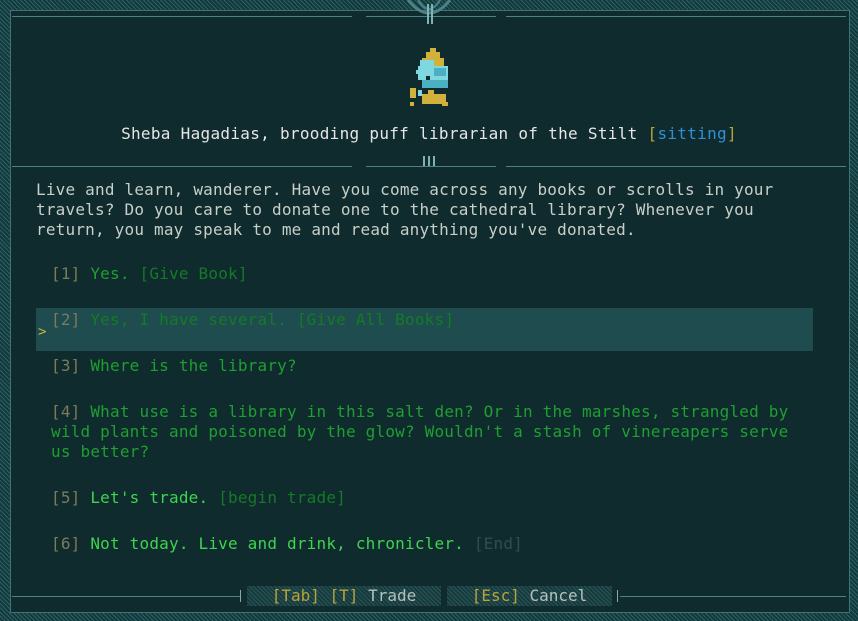 The height and width of the screenshot is (621, 858). I want to click on footer-tick-left, so click(240, 596).